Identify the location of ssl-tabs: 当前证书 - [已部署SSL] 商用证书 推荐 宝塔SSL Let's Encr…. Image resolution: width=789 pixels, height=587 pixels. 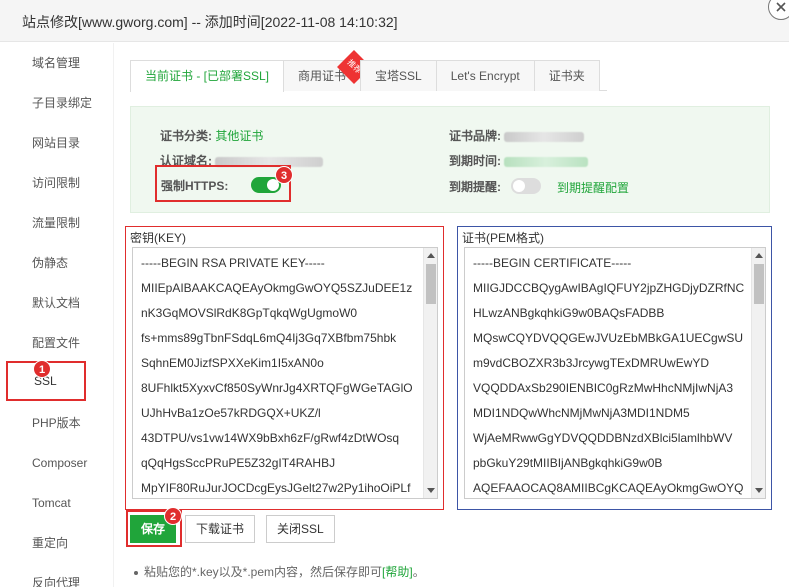
(368, 71).